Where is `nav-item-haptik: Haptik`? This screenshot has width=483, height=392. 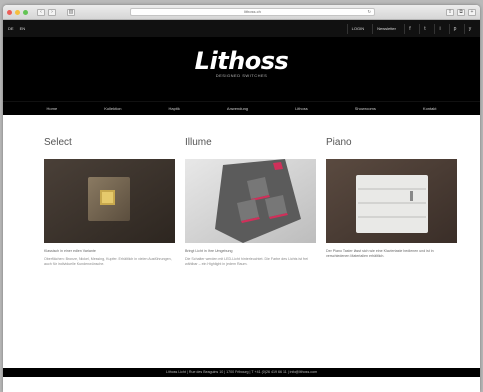 nav-item-haptik: Haptik is located at coordinates (174, 108).